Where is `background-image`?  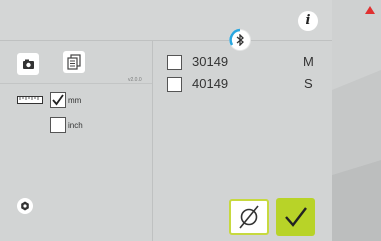 background-image is located at coordinates (356, 120).